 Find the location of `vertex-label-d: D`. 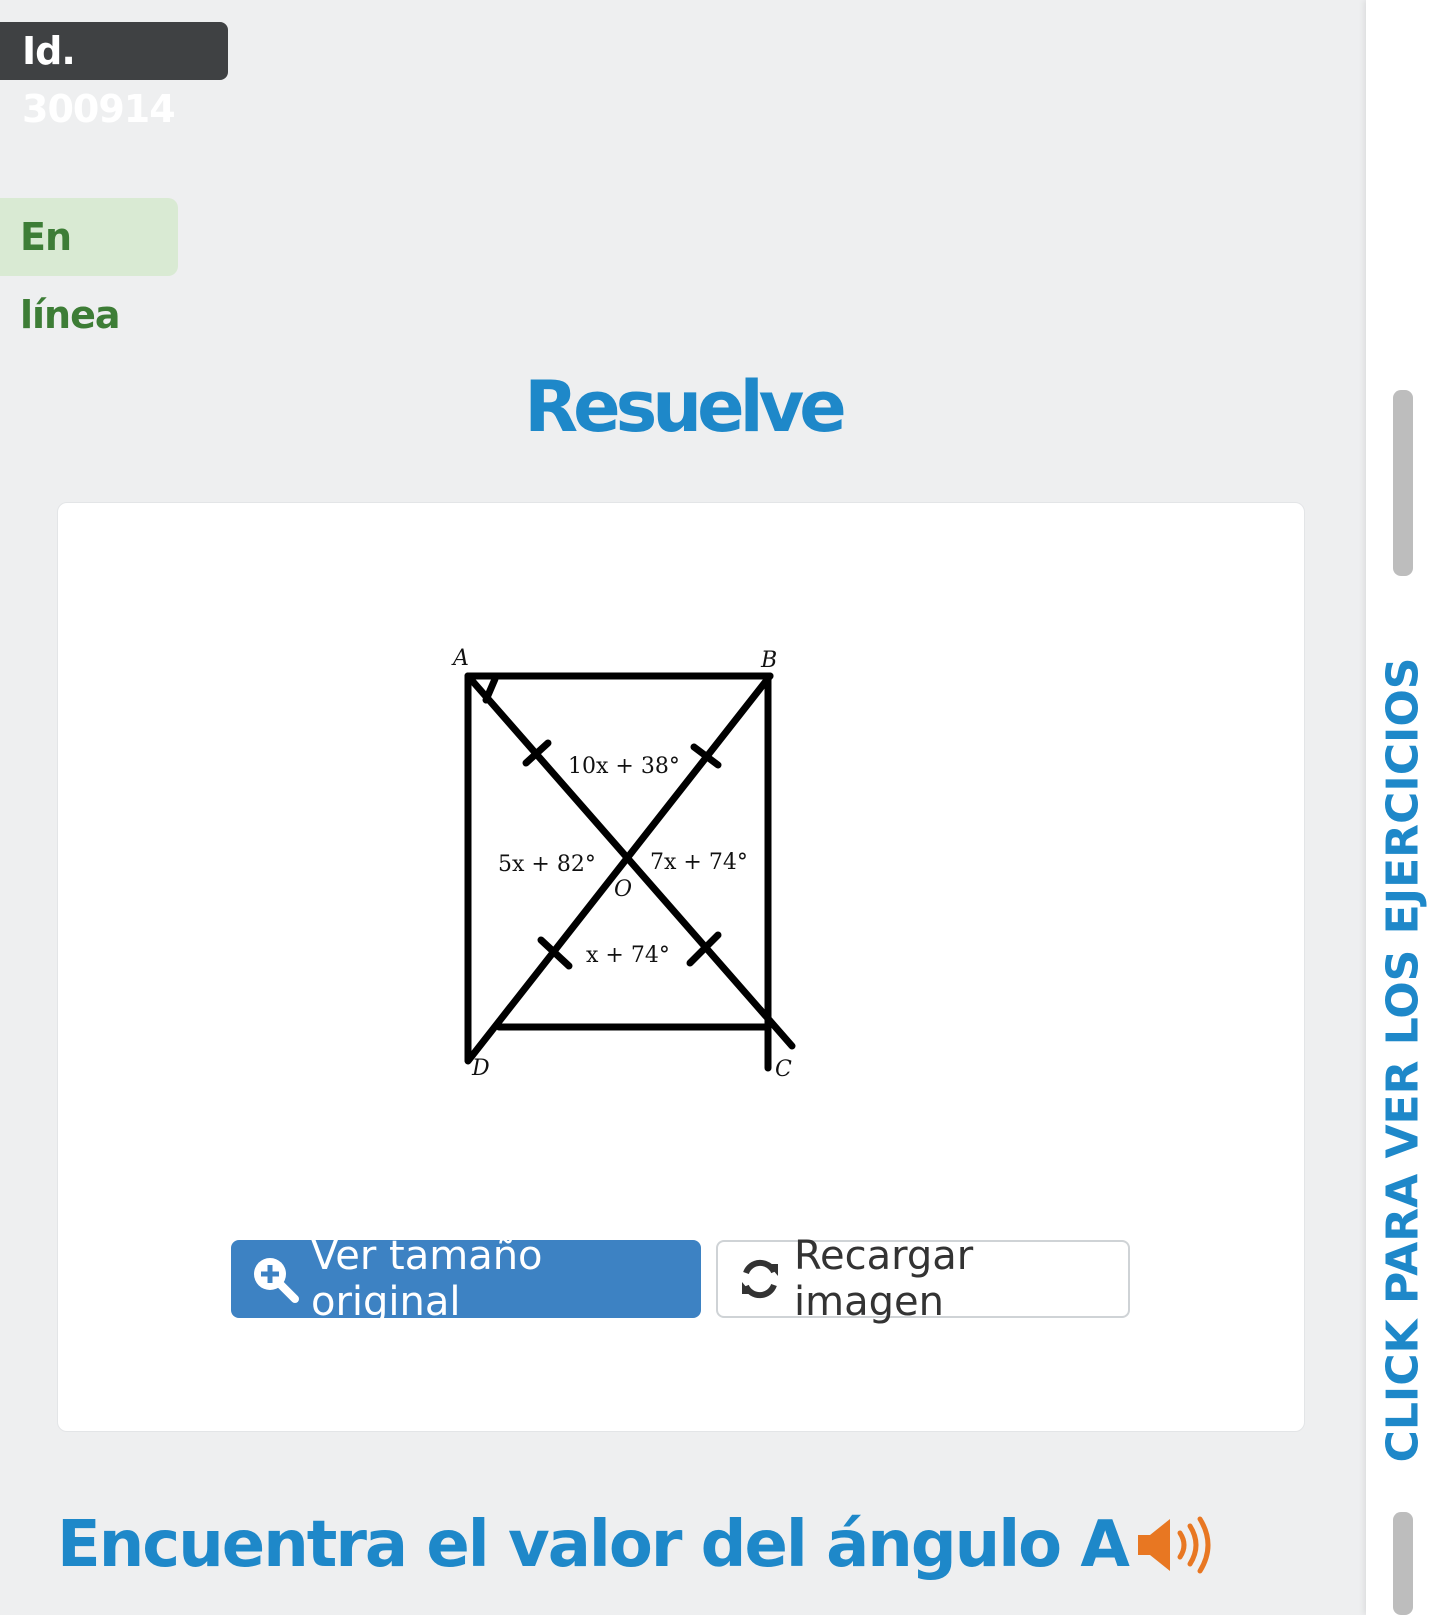

vertex-label-d: D is located at coordinates (480, 1068).